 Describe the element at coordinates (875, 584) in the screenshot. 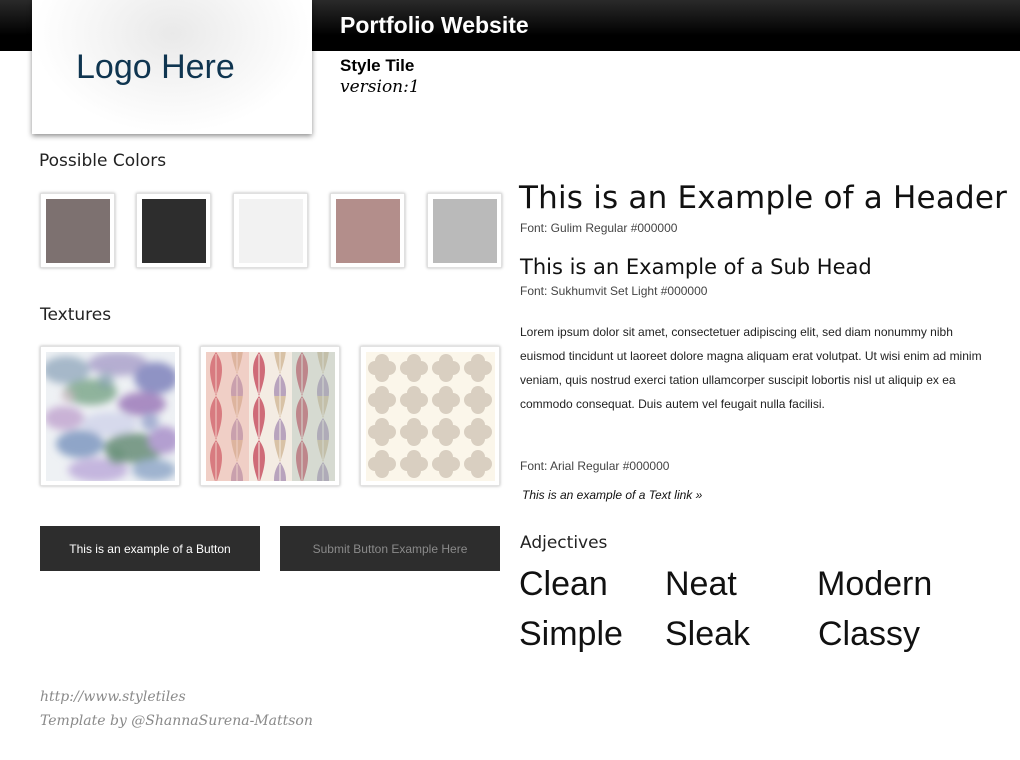

I see `adjective-modern: Modern` at that location.